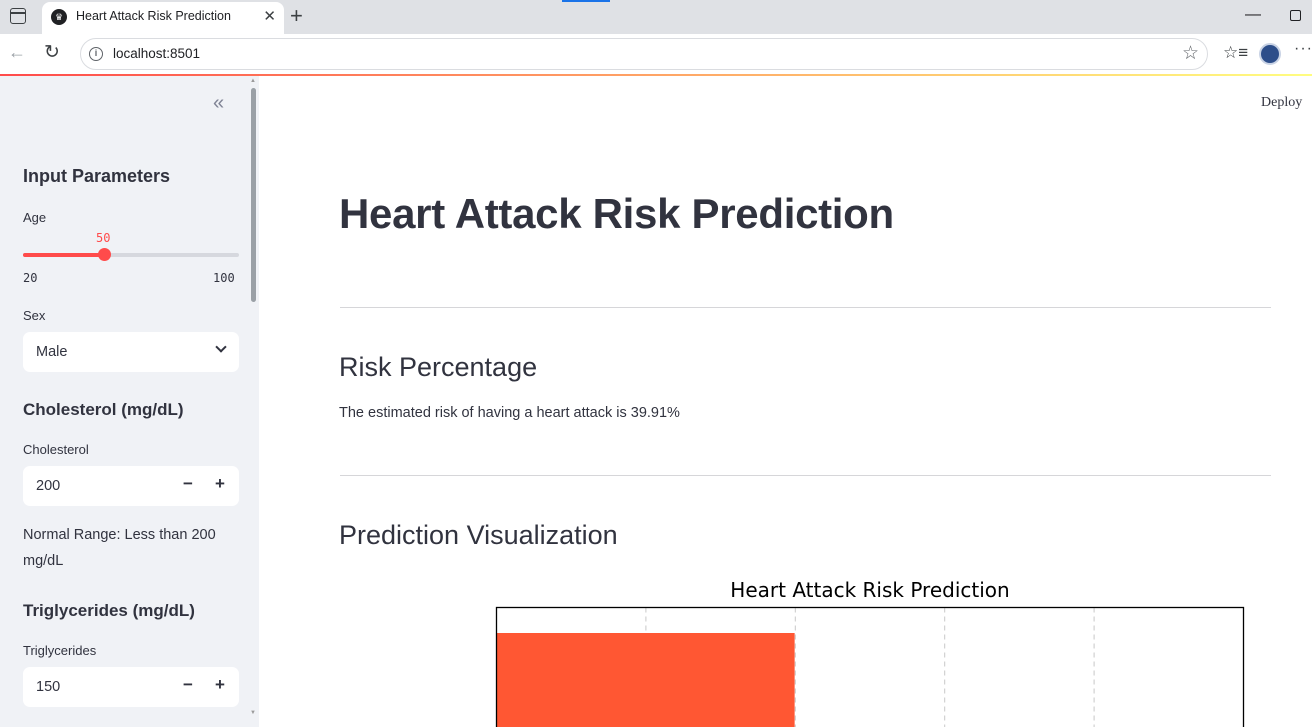 Image resolution: width=1312 pixels, height=727 pixels. I want to click on tab-close-icon: ✕, so click(269, 16).